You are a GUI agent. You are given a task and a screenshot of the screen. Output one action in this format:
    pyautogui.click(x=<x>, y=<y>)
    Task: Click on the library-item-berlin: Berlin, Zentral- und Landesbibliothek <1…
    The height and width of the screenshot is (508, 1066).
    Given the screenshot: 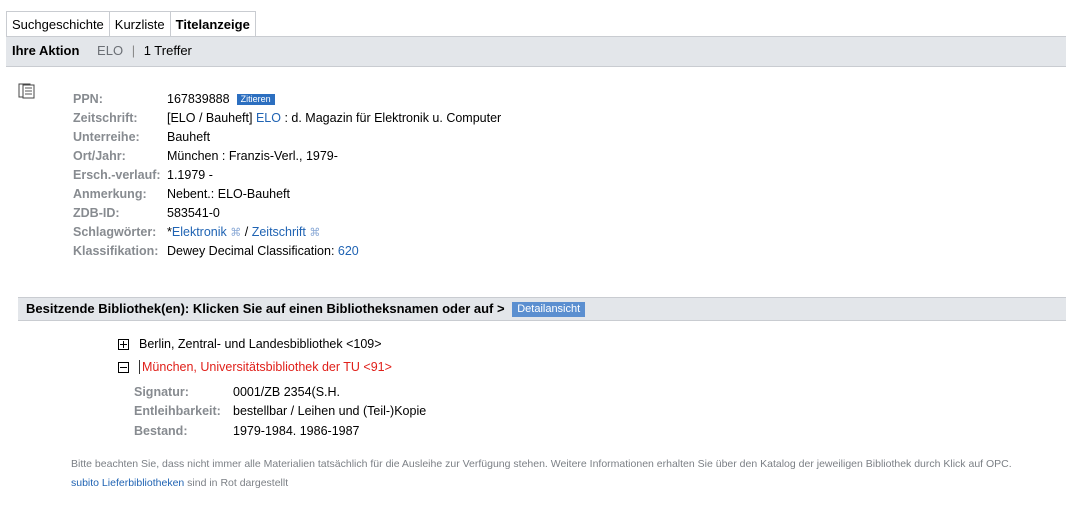 What is the action you would take?
    pyautogui.click(x=250, y=344)
    